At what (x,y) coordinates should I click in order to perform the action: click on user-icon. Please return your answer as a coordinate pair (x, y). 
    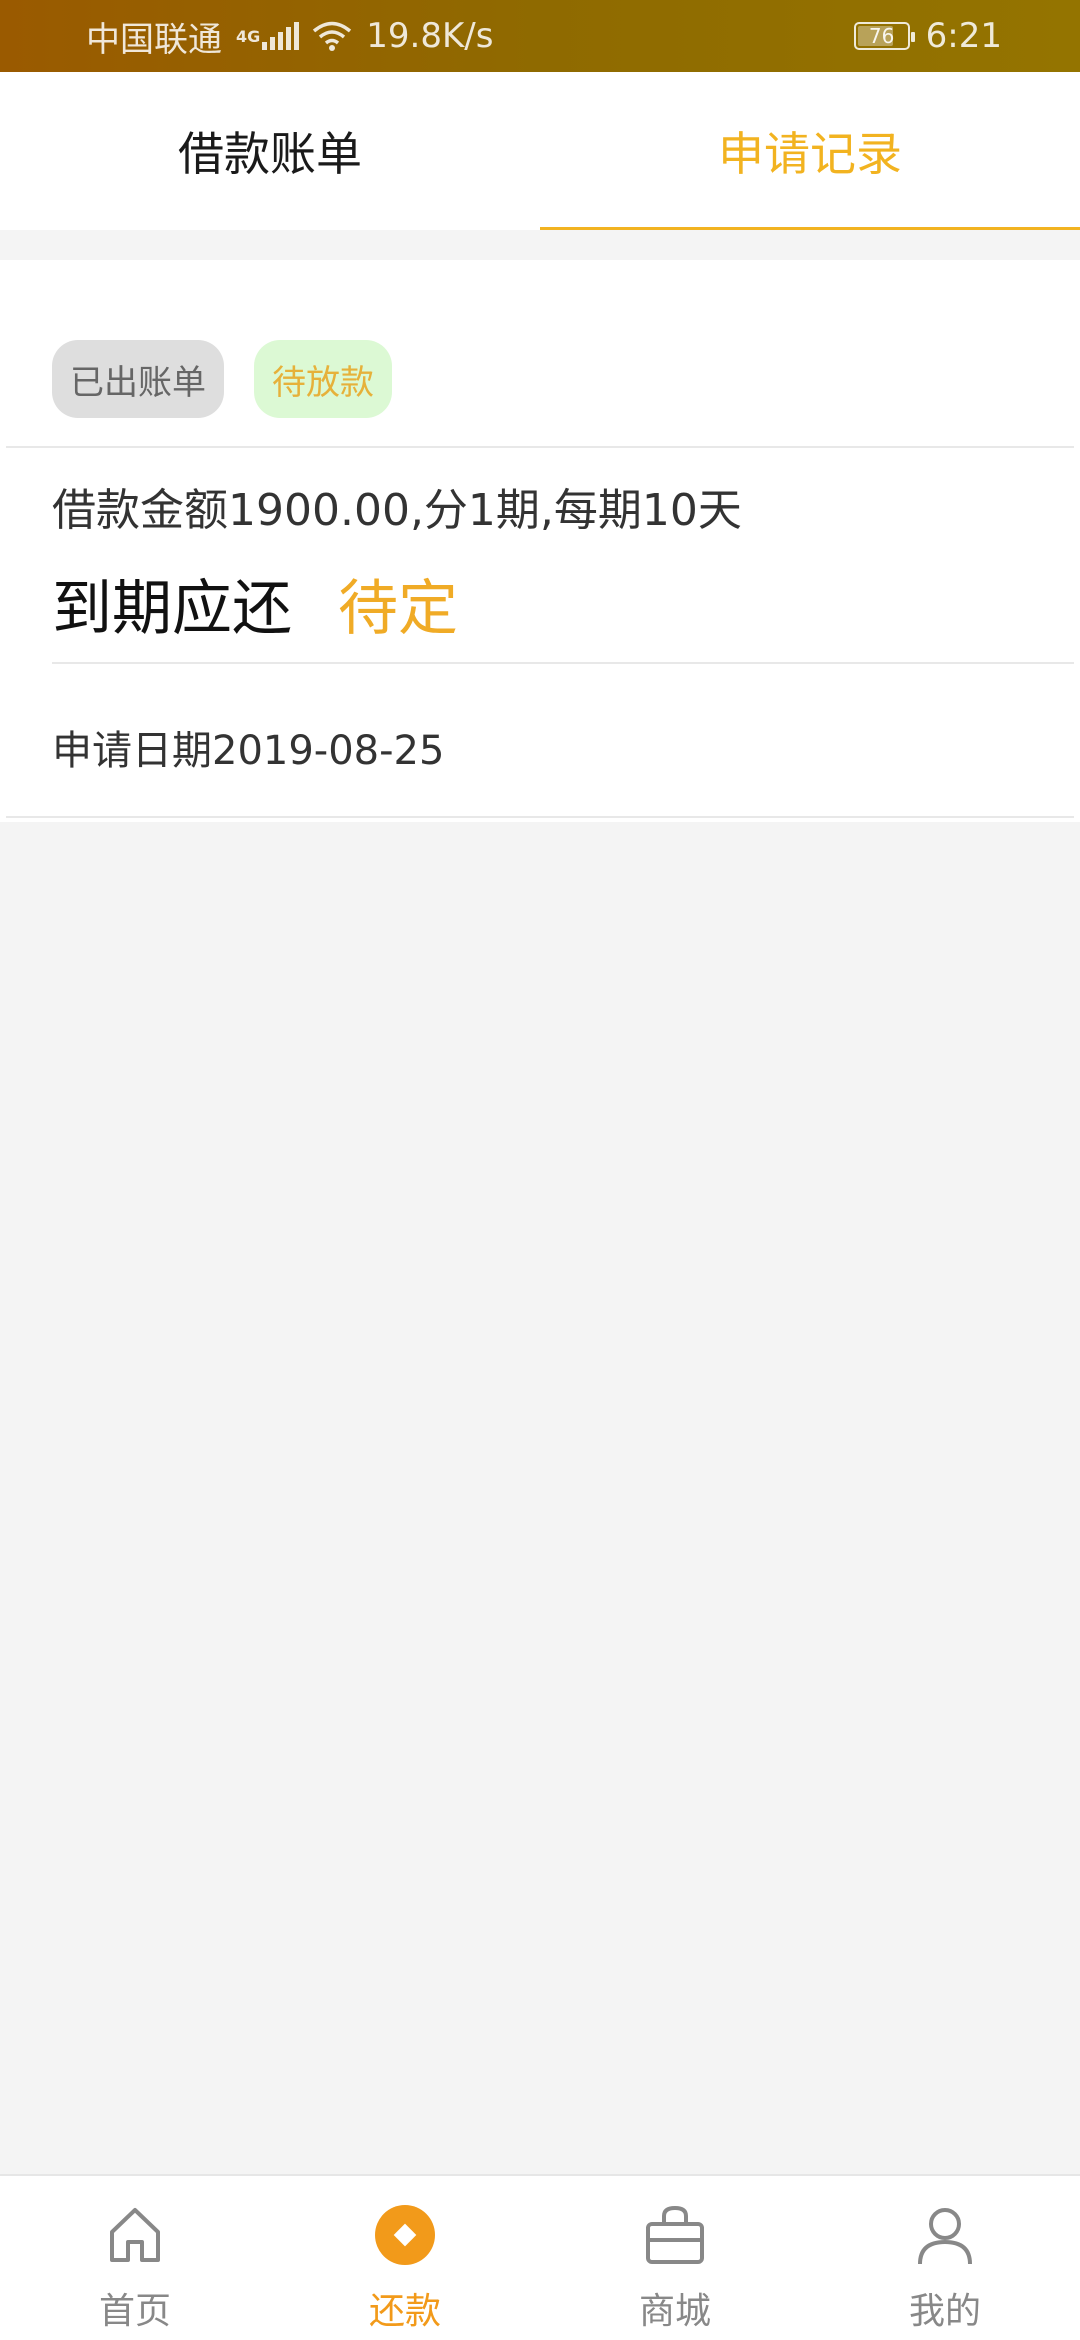
    Looking at the image, I should click on (945, 2236).